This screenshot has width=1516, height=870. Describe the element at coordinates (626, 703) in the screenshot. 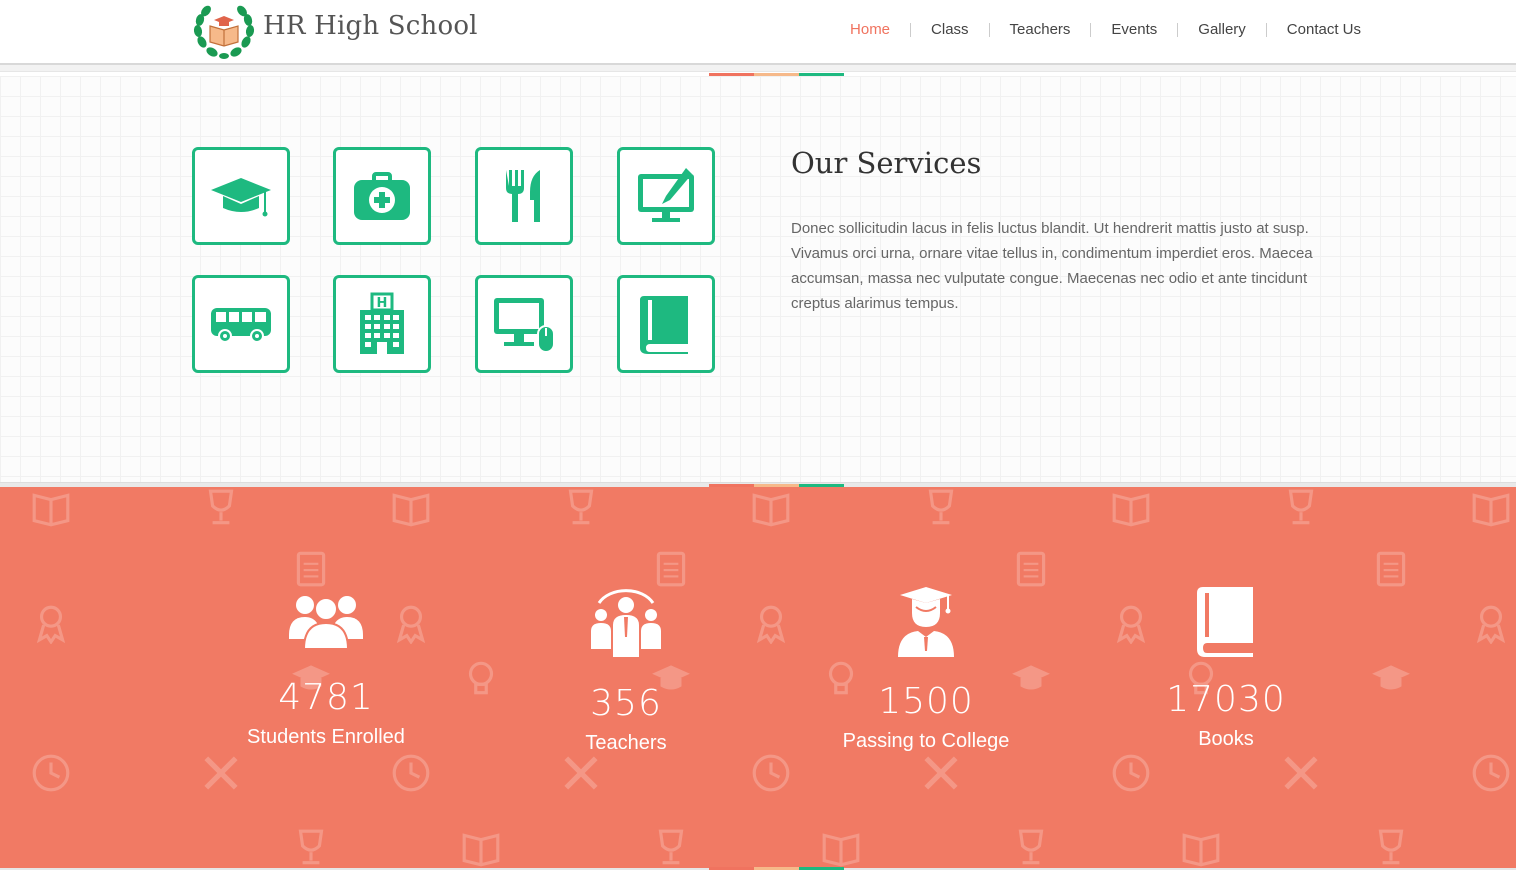

I see `stat-value: 356` at that location.